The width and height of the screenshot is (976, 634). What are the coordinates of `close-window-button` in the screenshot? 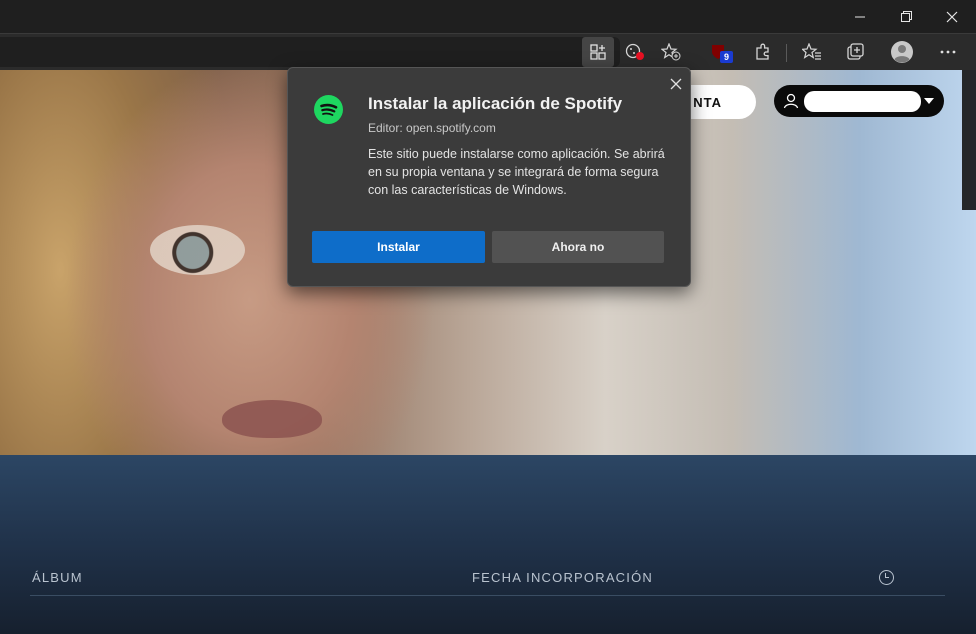 It's located at (952, 16).